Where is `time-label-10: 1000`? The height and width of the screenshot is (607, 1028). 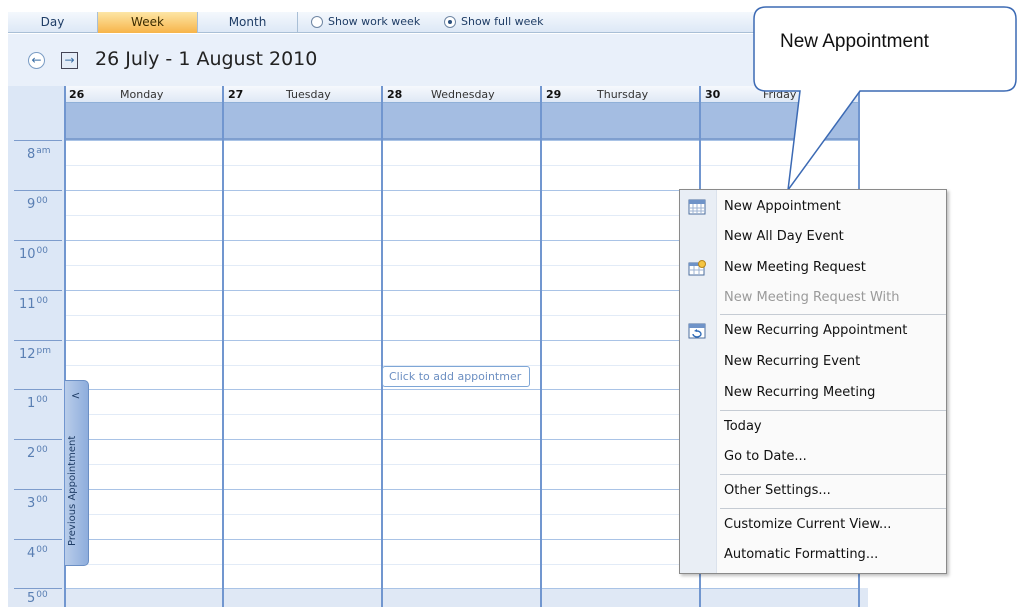
time-label-10: 1000 is located at coordinates (33, 254).